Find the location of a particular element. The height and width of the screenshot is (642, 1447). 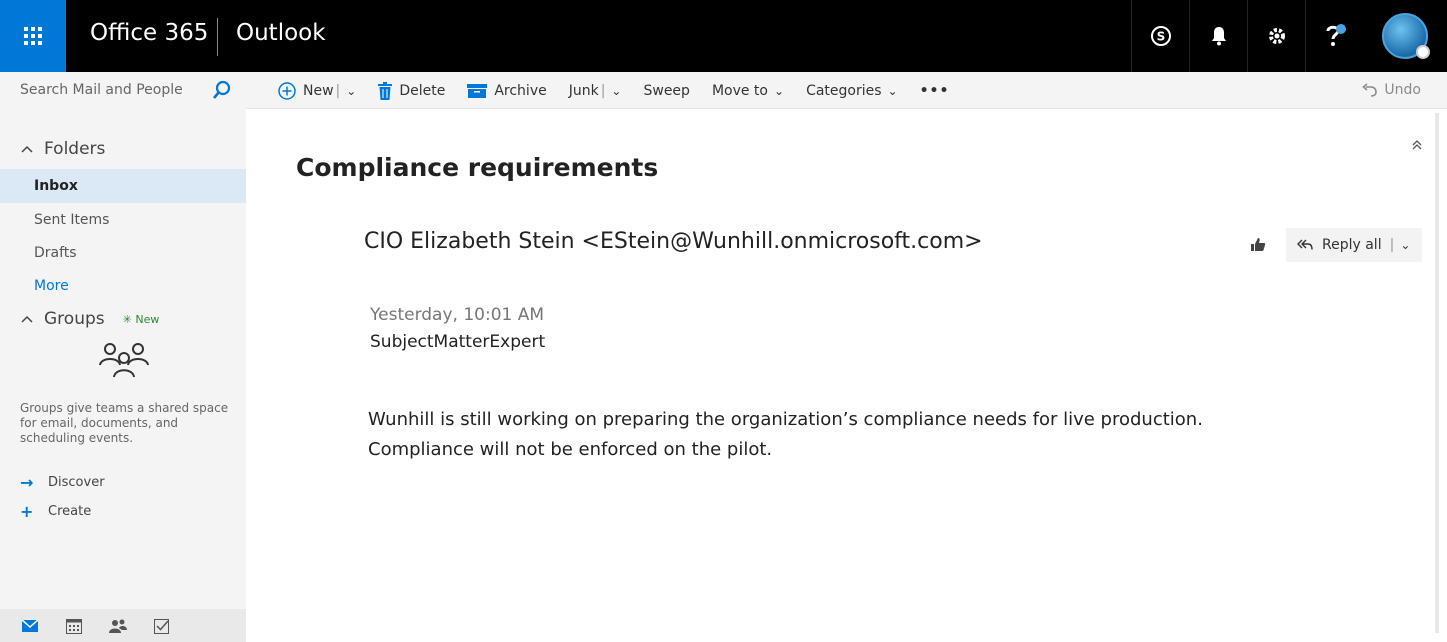

discover-link: → Discover is located at coordinates (62, 482).